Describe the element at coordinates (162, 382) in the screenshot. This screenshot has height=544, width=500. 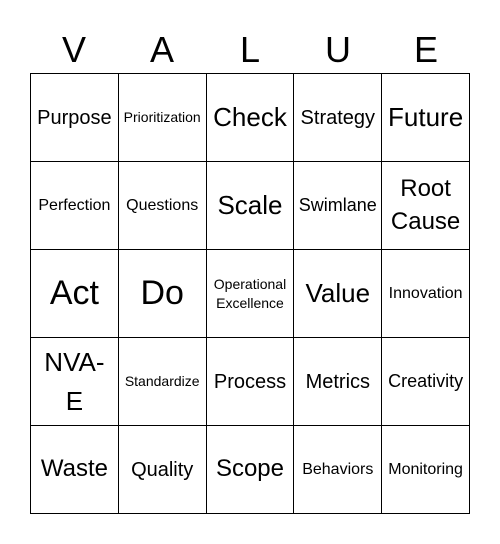
I see `bingo-cell: Standardize` at that location.